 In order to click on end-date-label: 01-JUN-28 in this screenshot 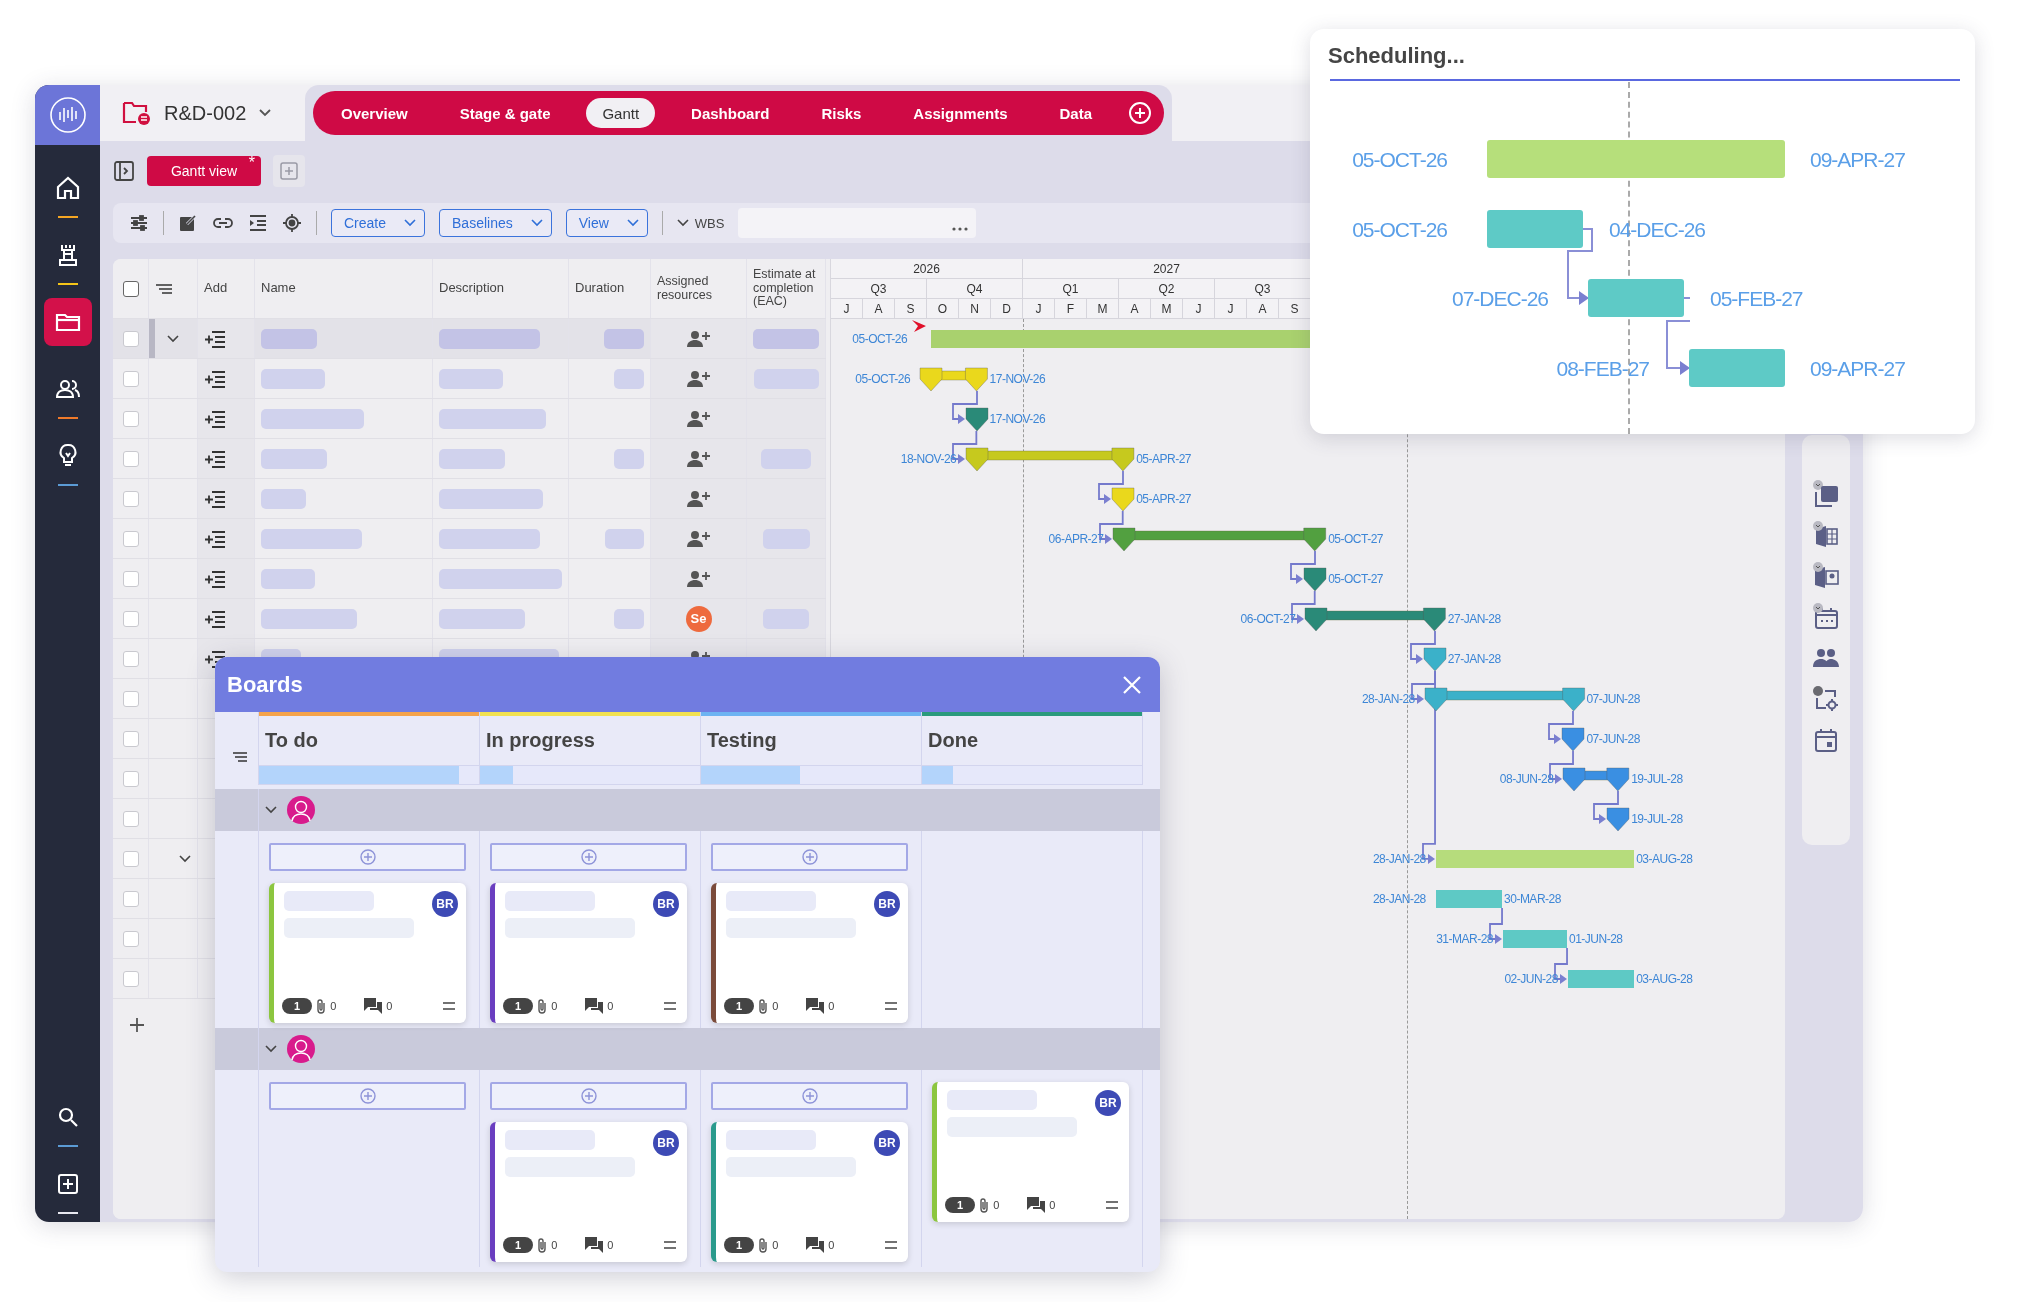, I will do `click(1596, 939)`.